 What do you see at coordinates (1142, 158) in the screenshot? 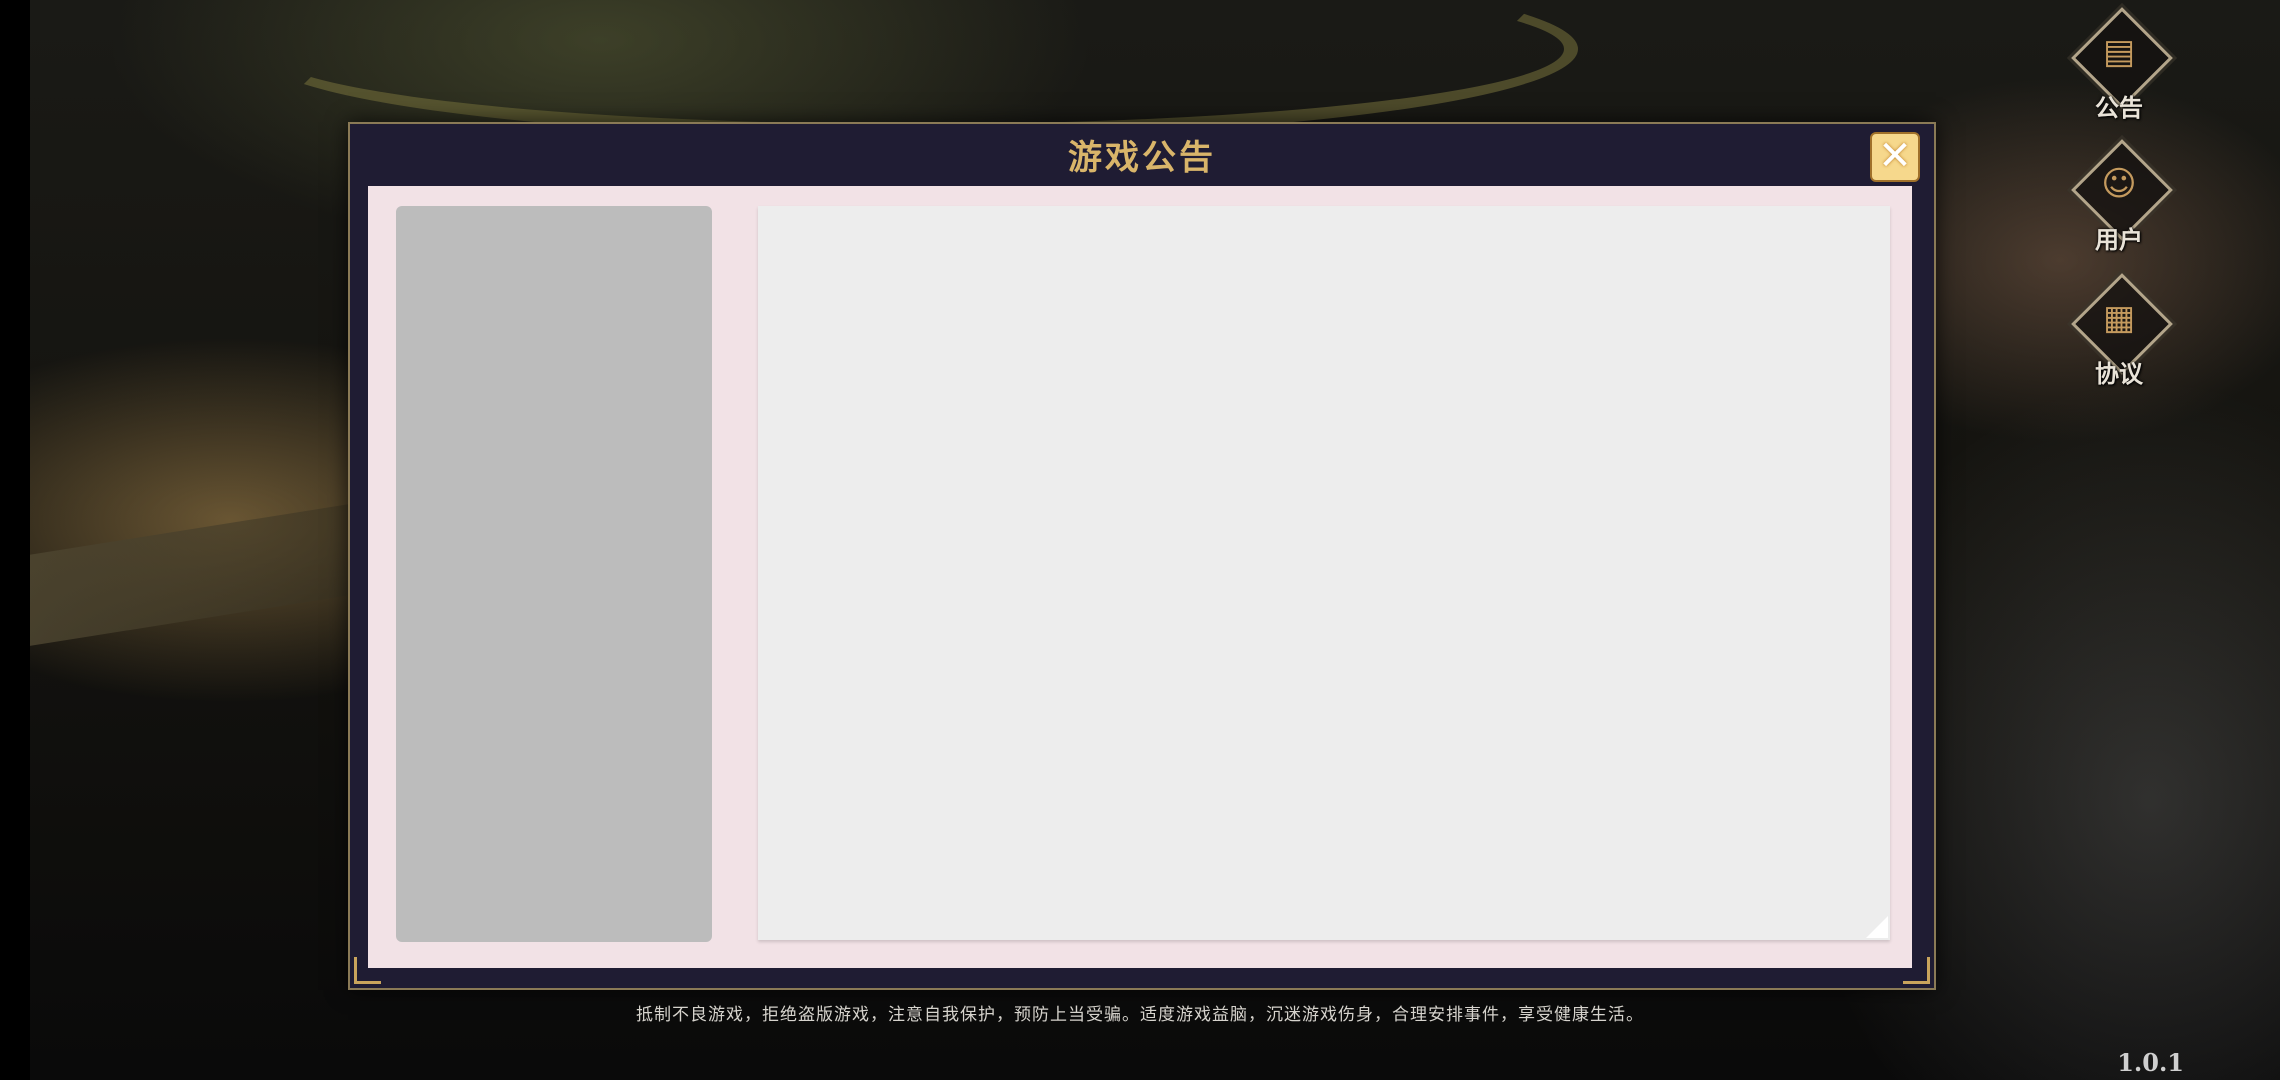
I see `dialog-title: 游戏公告` at bounding box center [1142, 158].